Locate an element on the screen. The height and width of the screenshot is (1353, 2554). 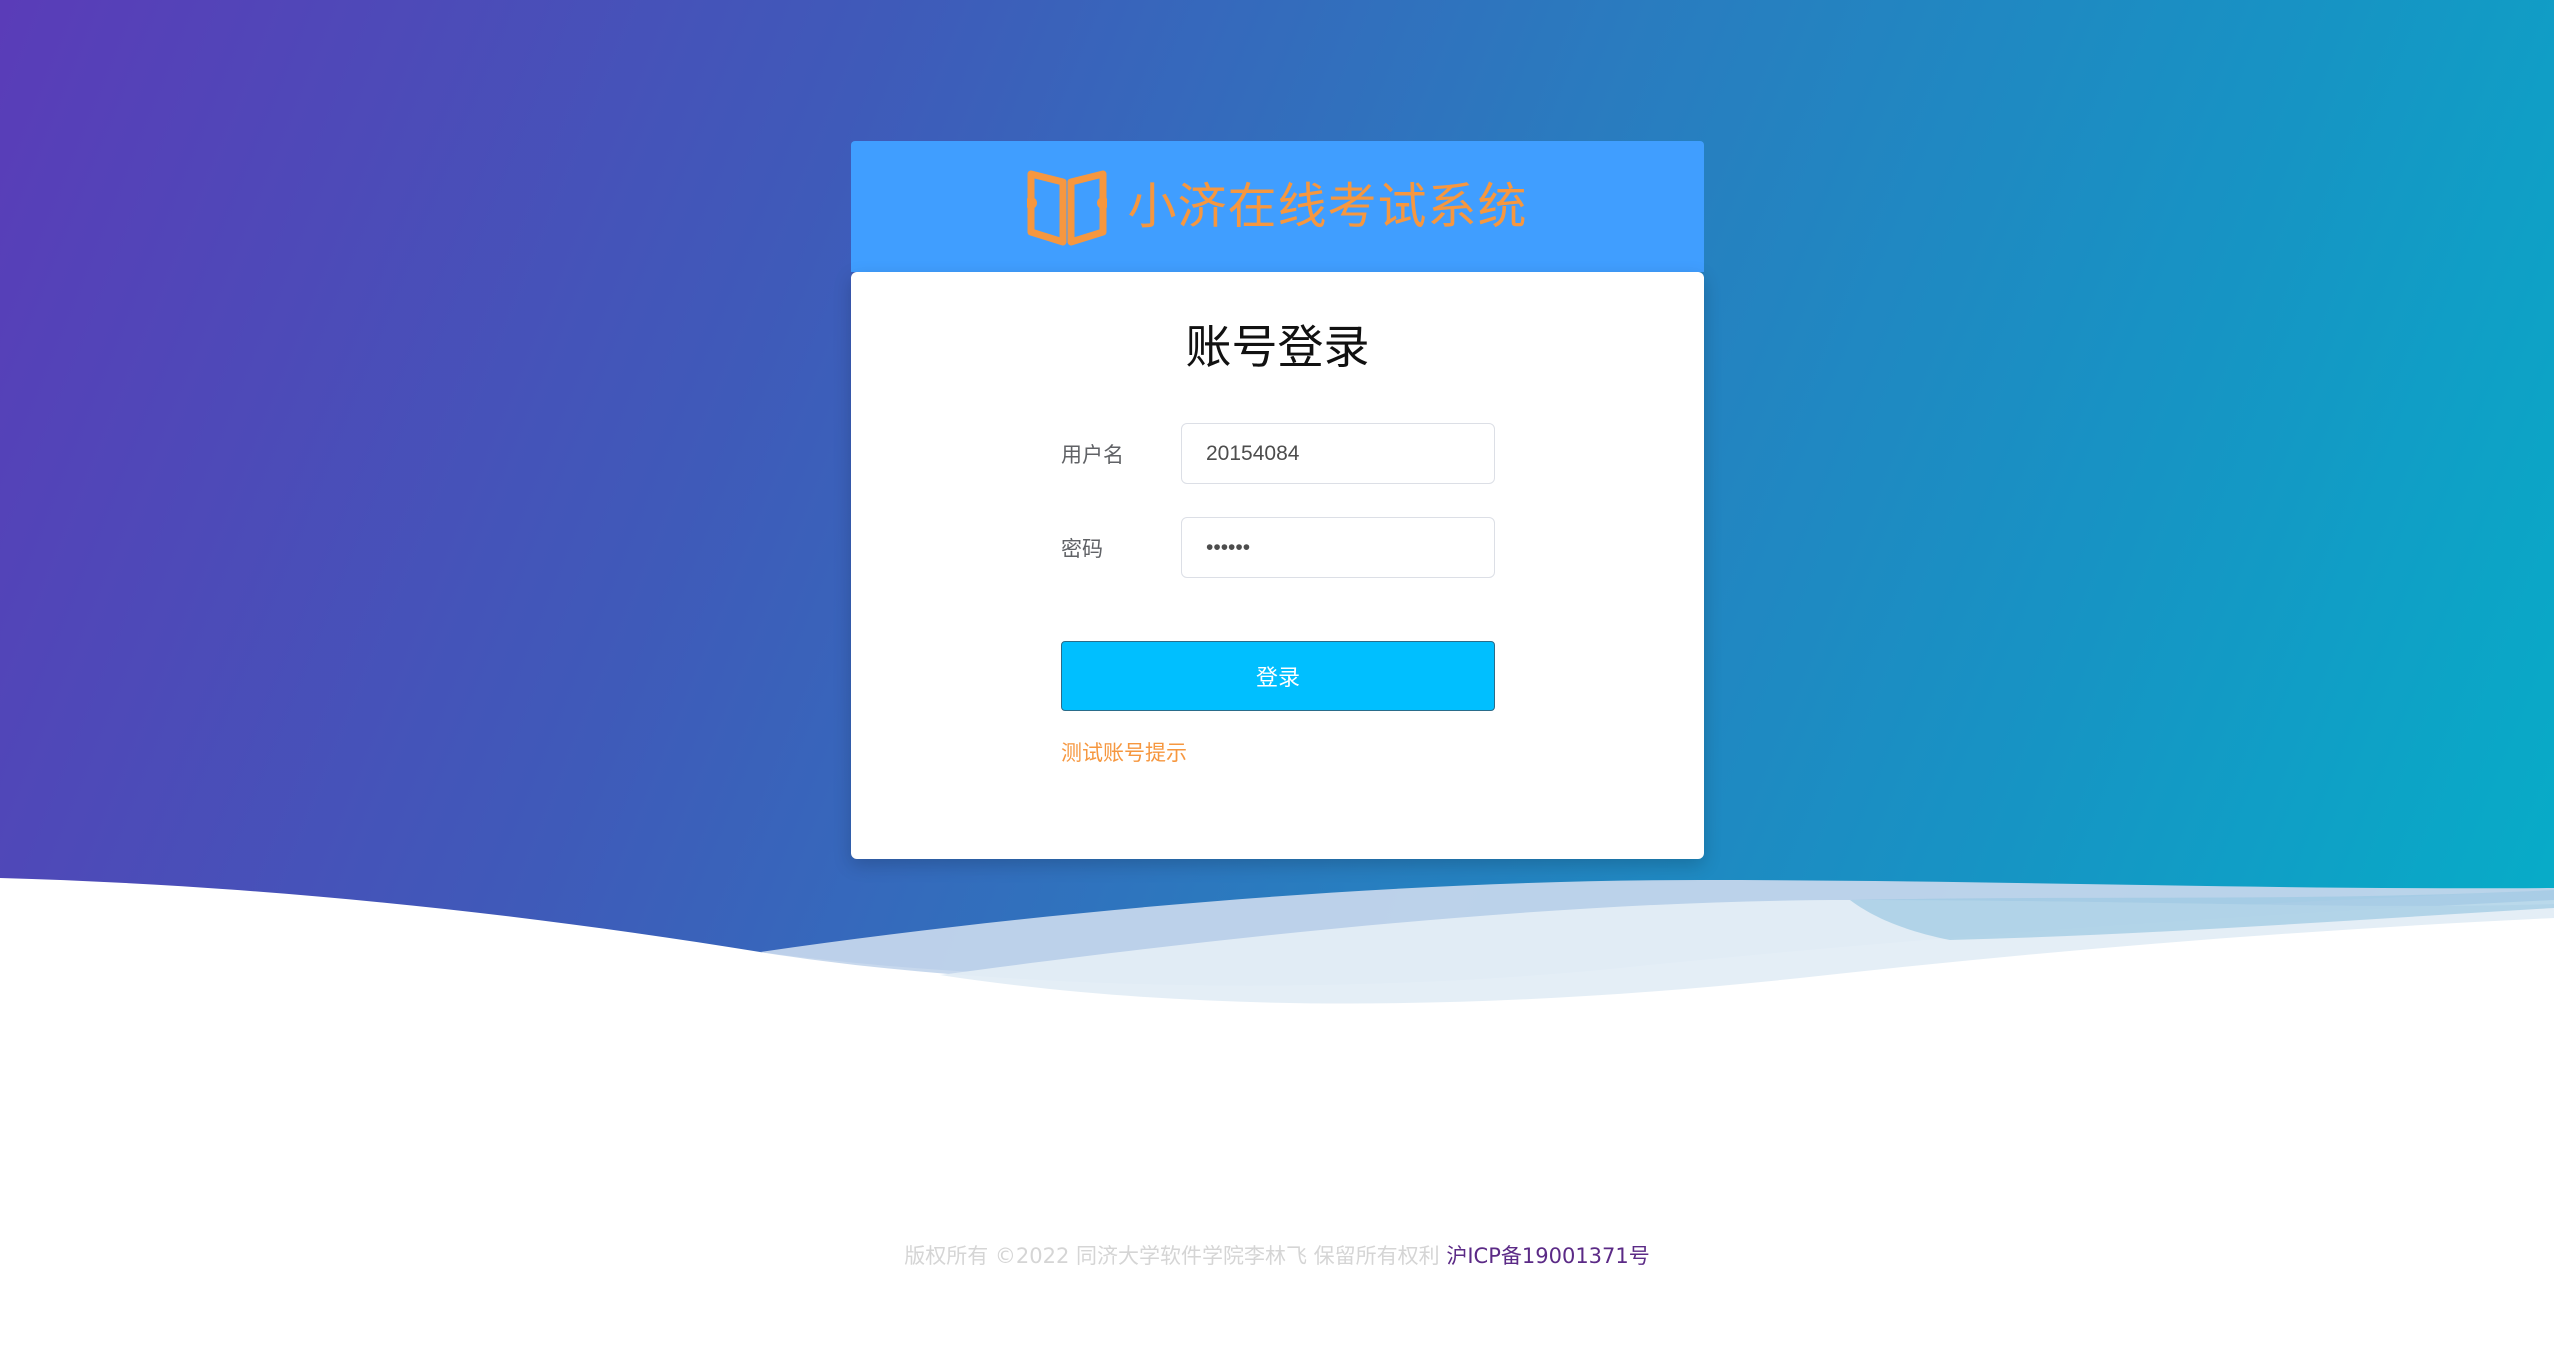
password-label: 密码 is located at coordinates (1082, 548).